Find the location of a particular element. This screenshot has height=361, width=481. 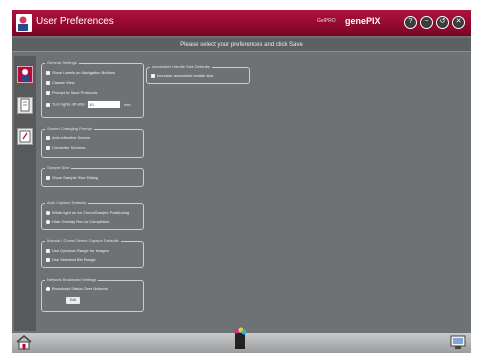

nav-settings-button is located at coordinates (25, 136).